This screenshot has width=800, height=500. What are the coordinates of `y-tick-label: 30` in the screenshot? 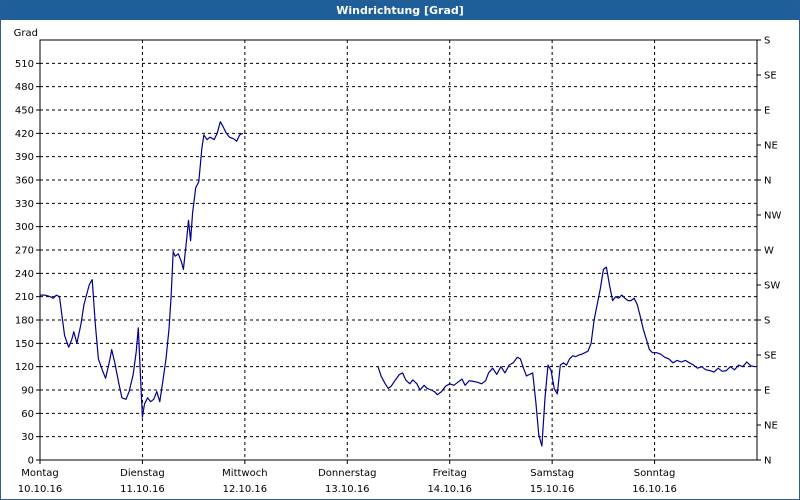 It's located at (27, 437).